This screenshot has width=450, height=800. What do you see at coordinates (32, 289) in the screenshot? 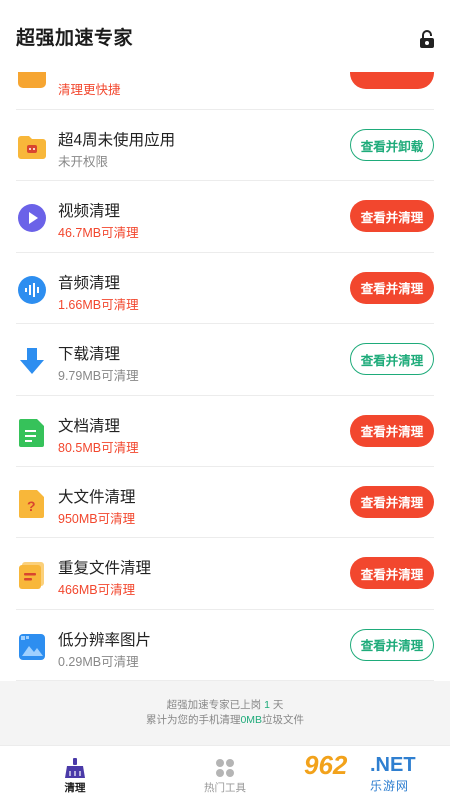
I see `audio-icon` at bounding box center [32, 289].